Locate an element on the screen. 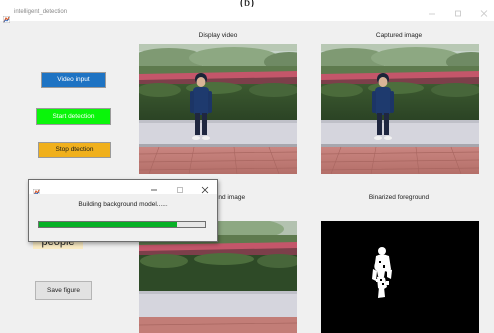  display-video-title: Display video is located at coordinates (218, 35).